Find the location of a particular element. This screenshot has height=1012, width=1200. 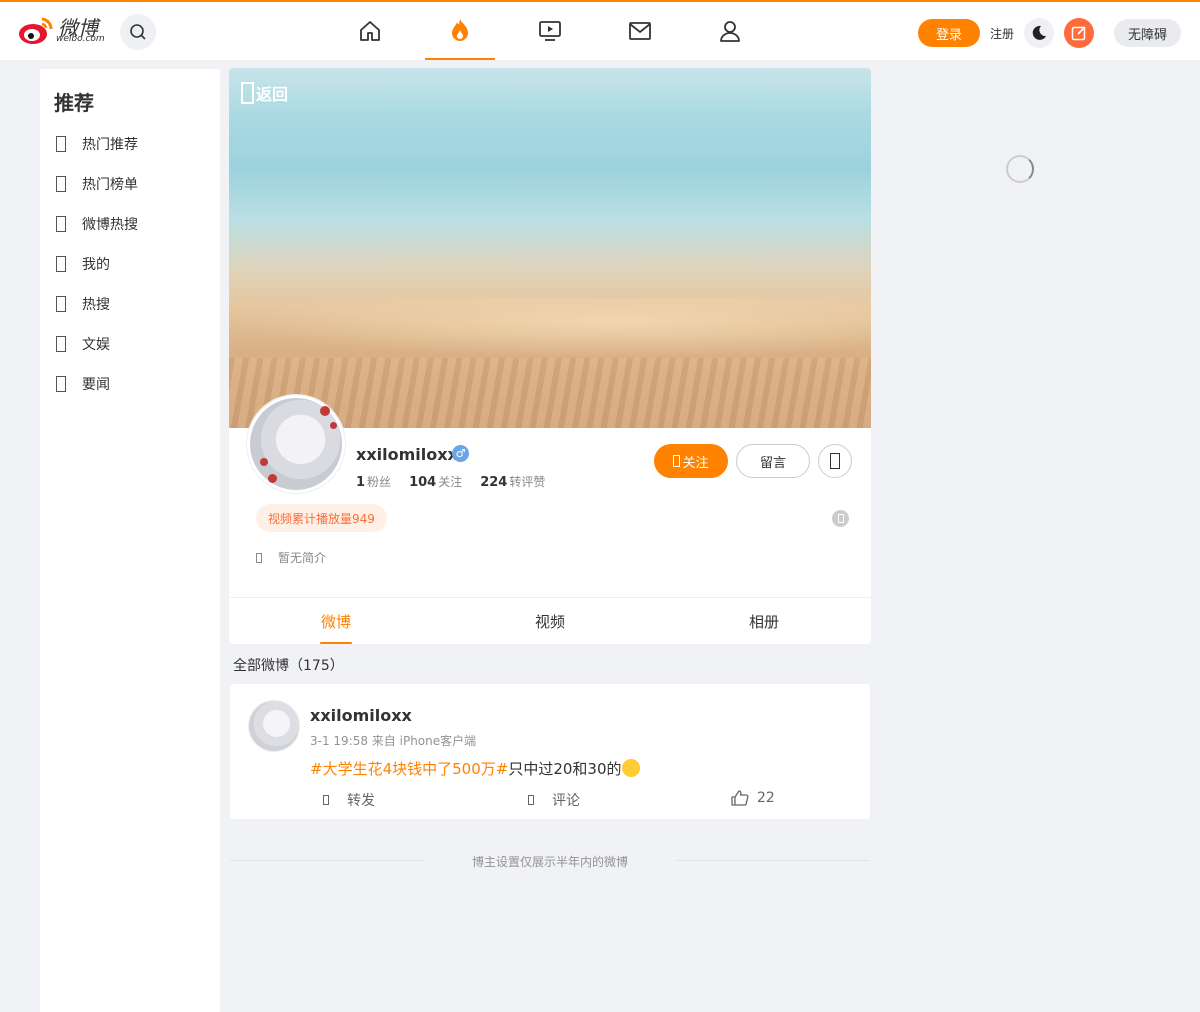

dark-mode-button is located at coordinates (1039, 33).